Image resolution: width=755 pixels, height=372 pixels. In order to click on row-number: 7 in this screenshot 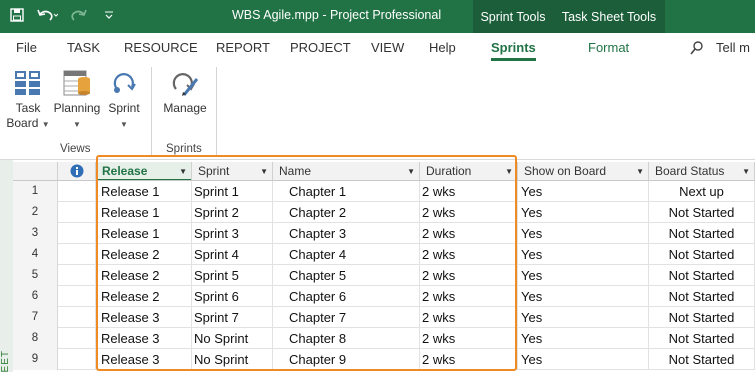, I will do `click(35, 317)`.